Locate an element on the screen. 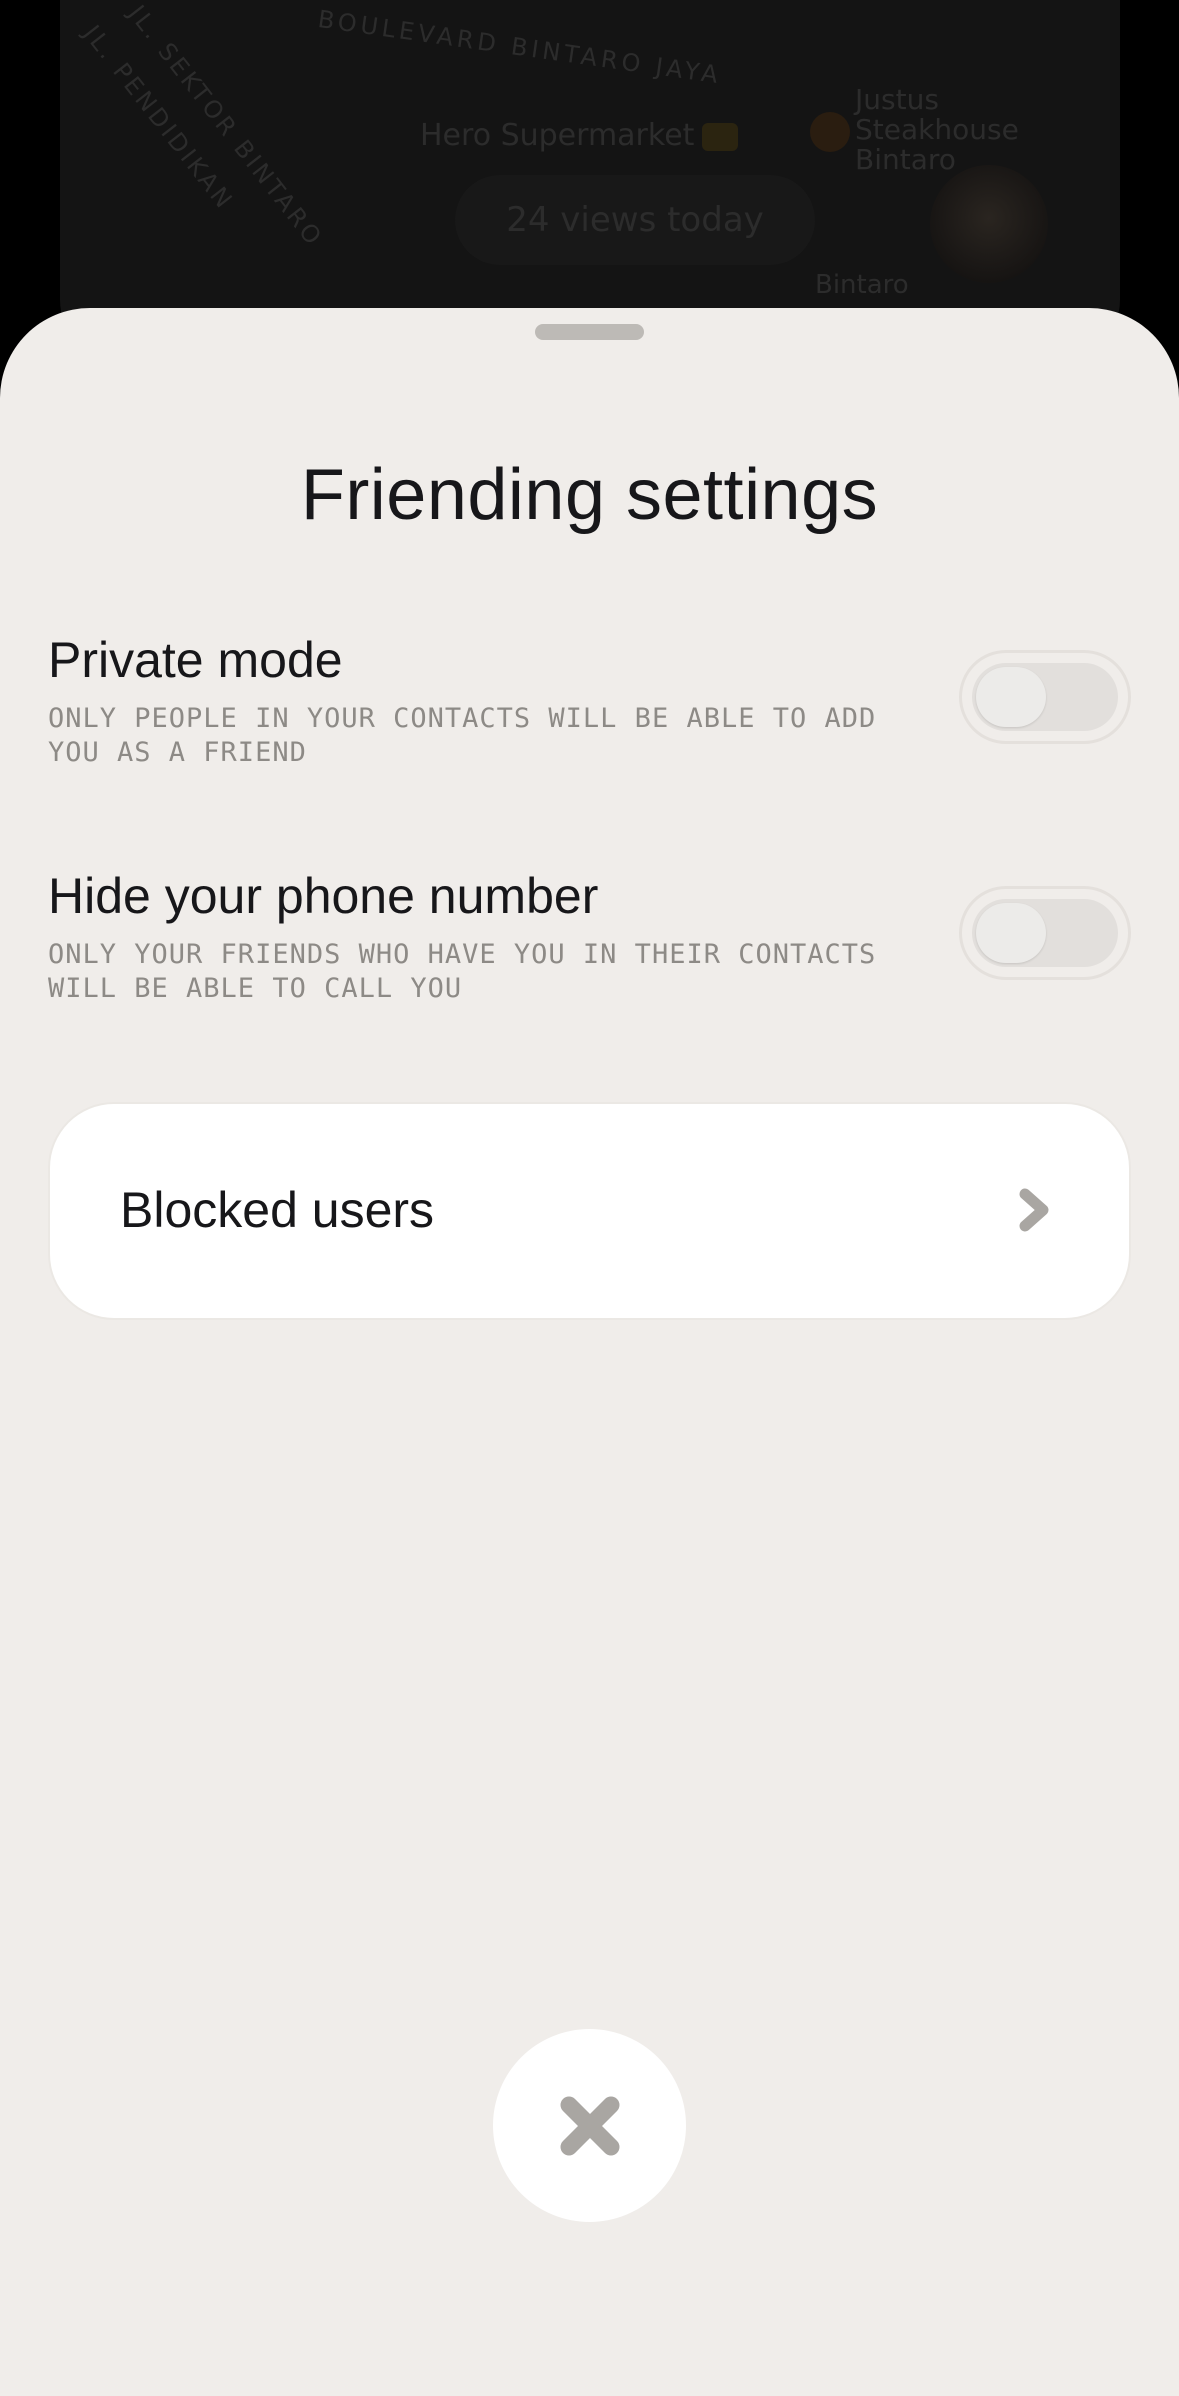 This screenshot has height=2396, width=1179. map-place-label: Hero Supermarket is located at coordinates (579, 135).